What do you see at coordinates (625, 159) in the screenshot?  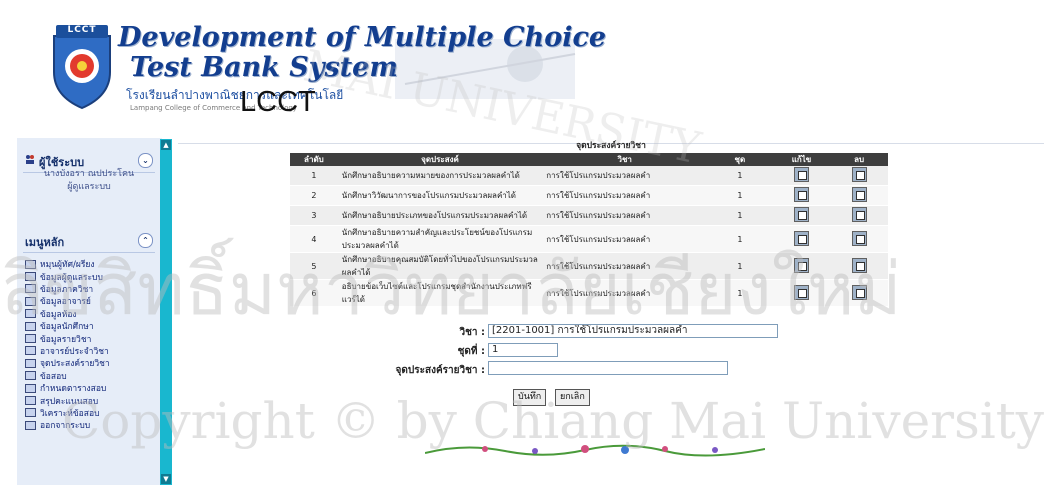 I see `col-header-subject: วิชา` at bounding box center [625, 159].